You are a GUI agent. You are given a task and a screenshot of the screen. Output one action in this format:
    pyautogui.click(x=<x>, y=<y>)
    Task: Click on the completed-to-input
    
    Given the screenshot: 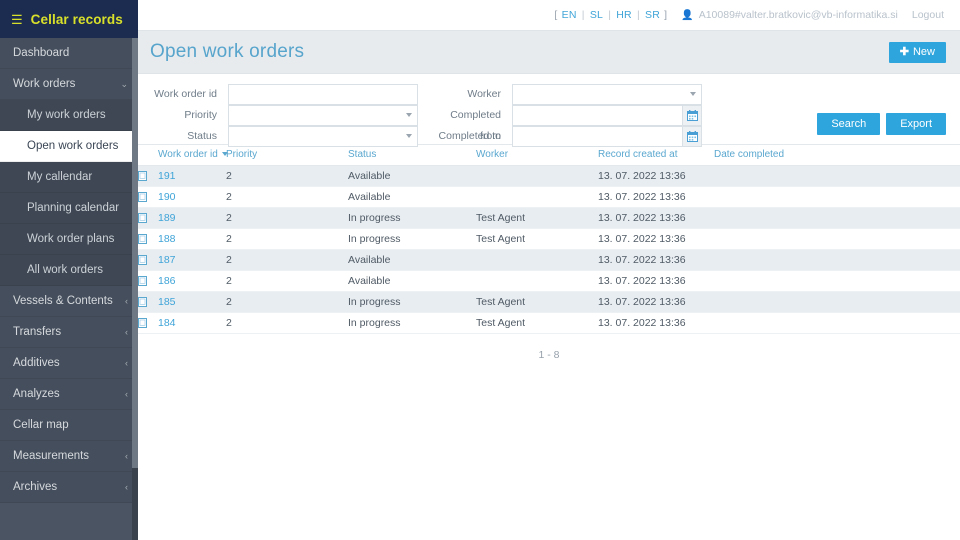 What is the action you would take?
    pyautogui.click(x=597, y=136)
    